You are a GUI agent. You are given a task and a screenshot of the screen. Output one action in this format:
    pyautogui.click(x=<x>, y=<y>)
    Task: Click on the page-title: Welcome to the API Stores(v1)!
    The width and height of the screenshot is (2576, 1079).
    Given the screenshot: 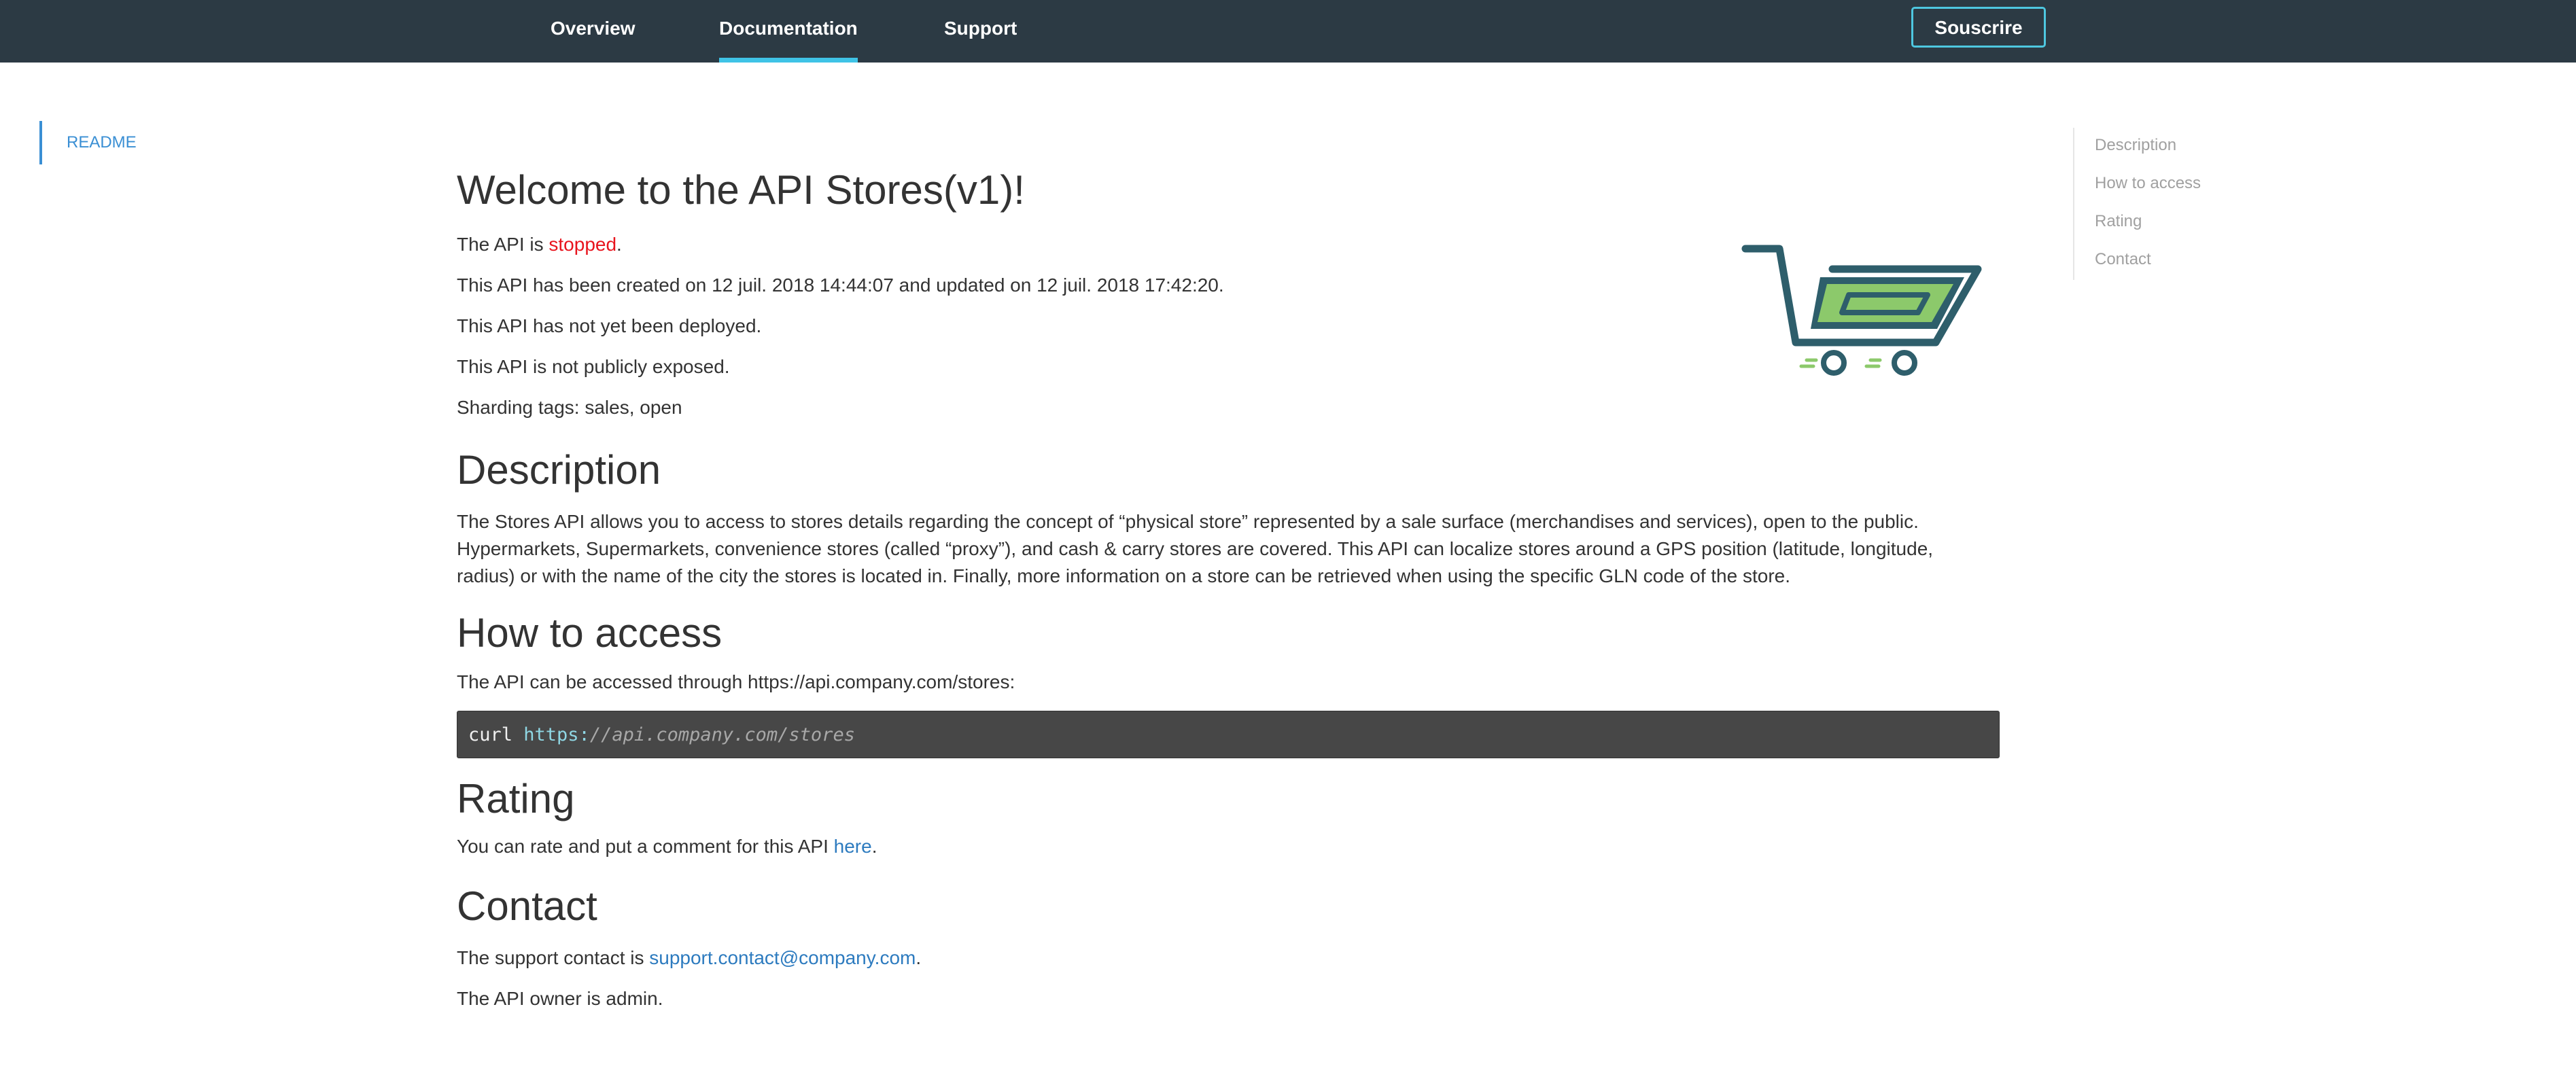 What is the action you would take?
    pyautogui.click(x=741, y=190)
    